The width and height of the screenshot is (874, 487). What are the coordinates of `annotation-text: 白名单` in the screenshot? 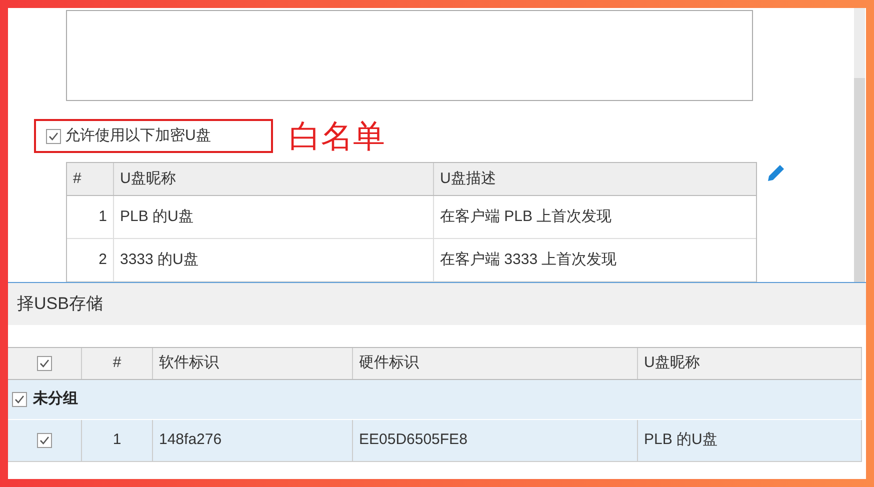 It's located at (337, 136).